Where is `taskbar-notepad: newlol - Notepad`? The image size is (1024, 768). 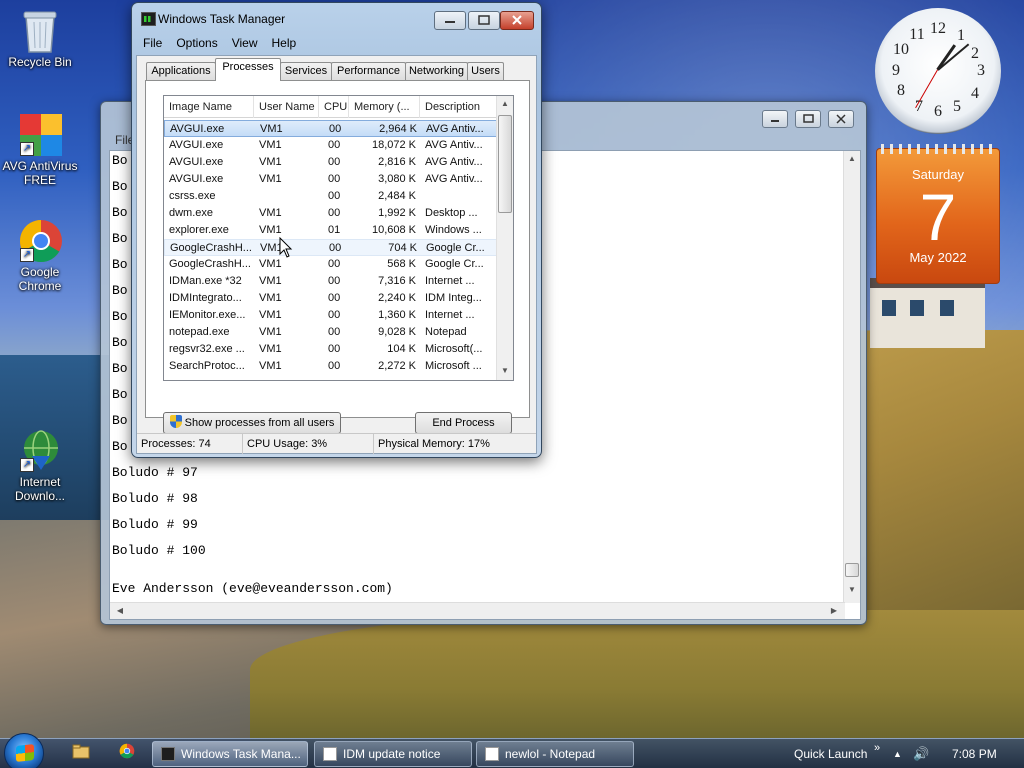
taskbar-notepad: newlol - Notepad is located at coordinates (555, 754).